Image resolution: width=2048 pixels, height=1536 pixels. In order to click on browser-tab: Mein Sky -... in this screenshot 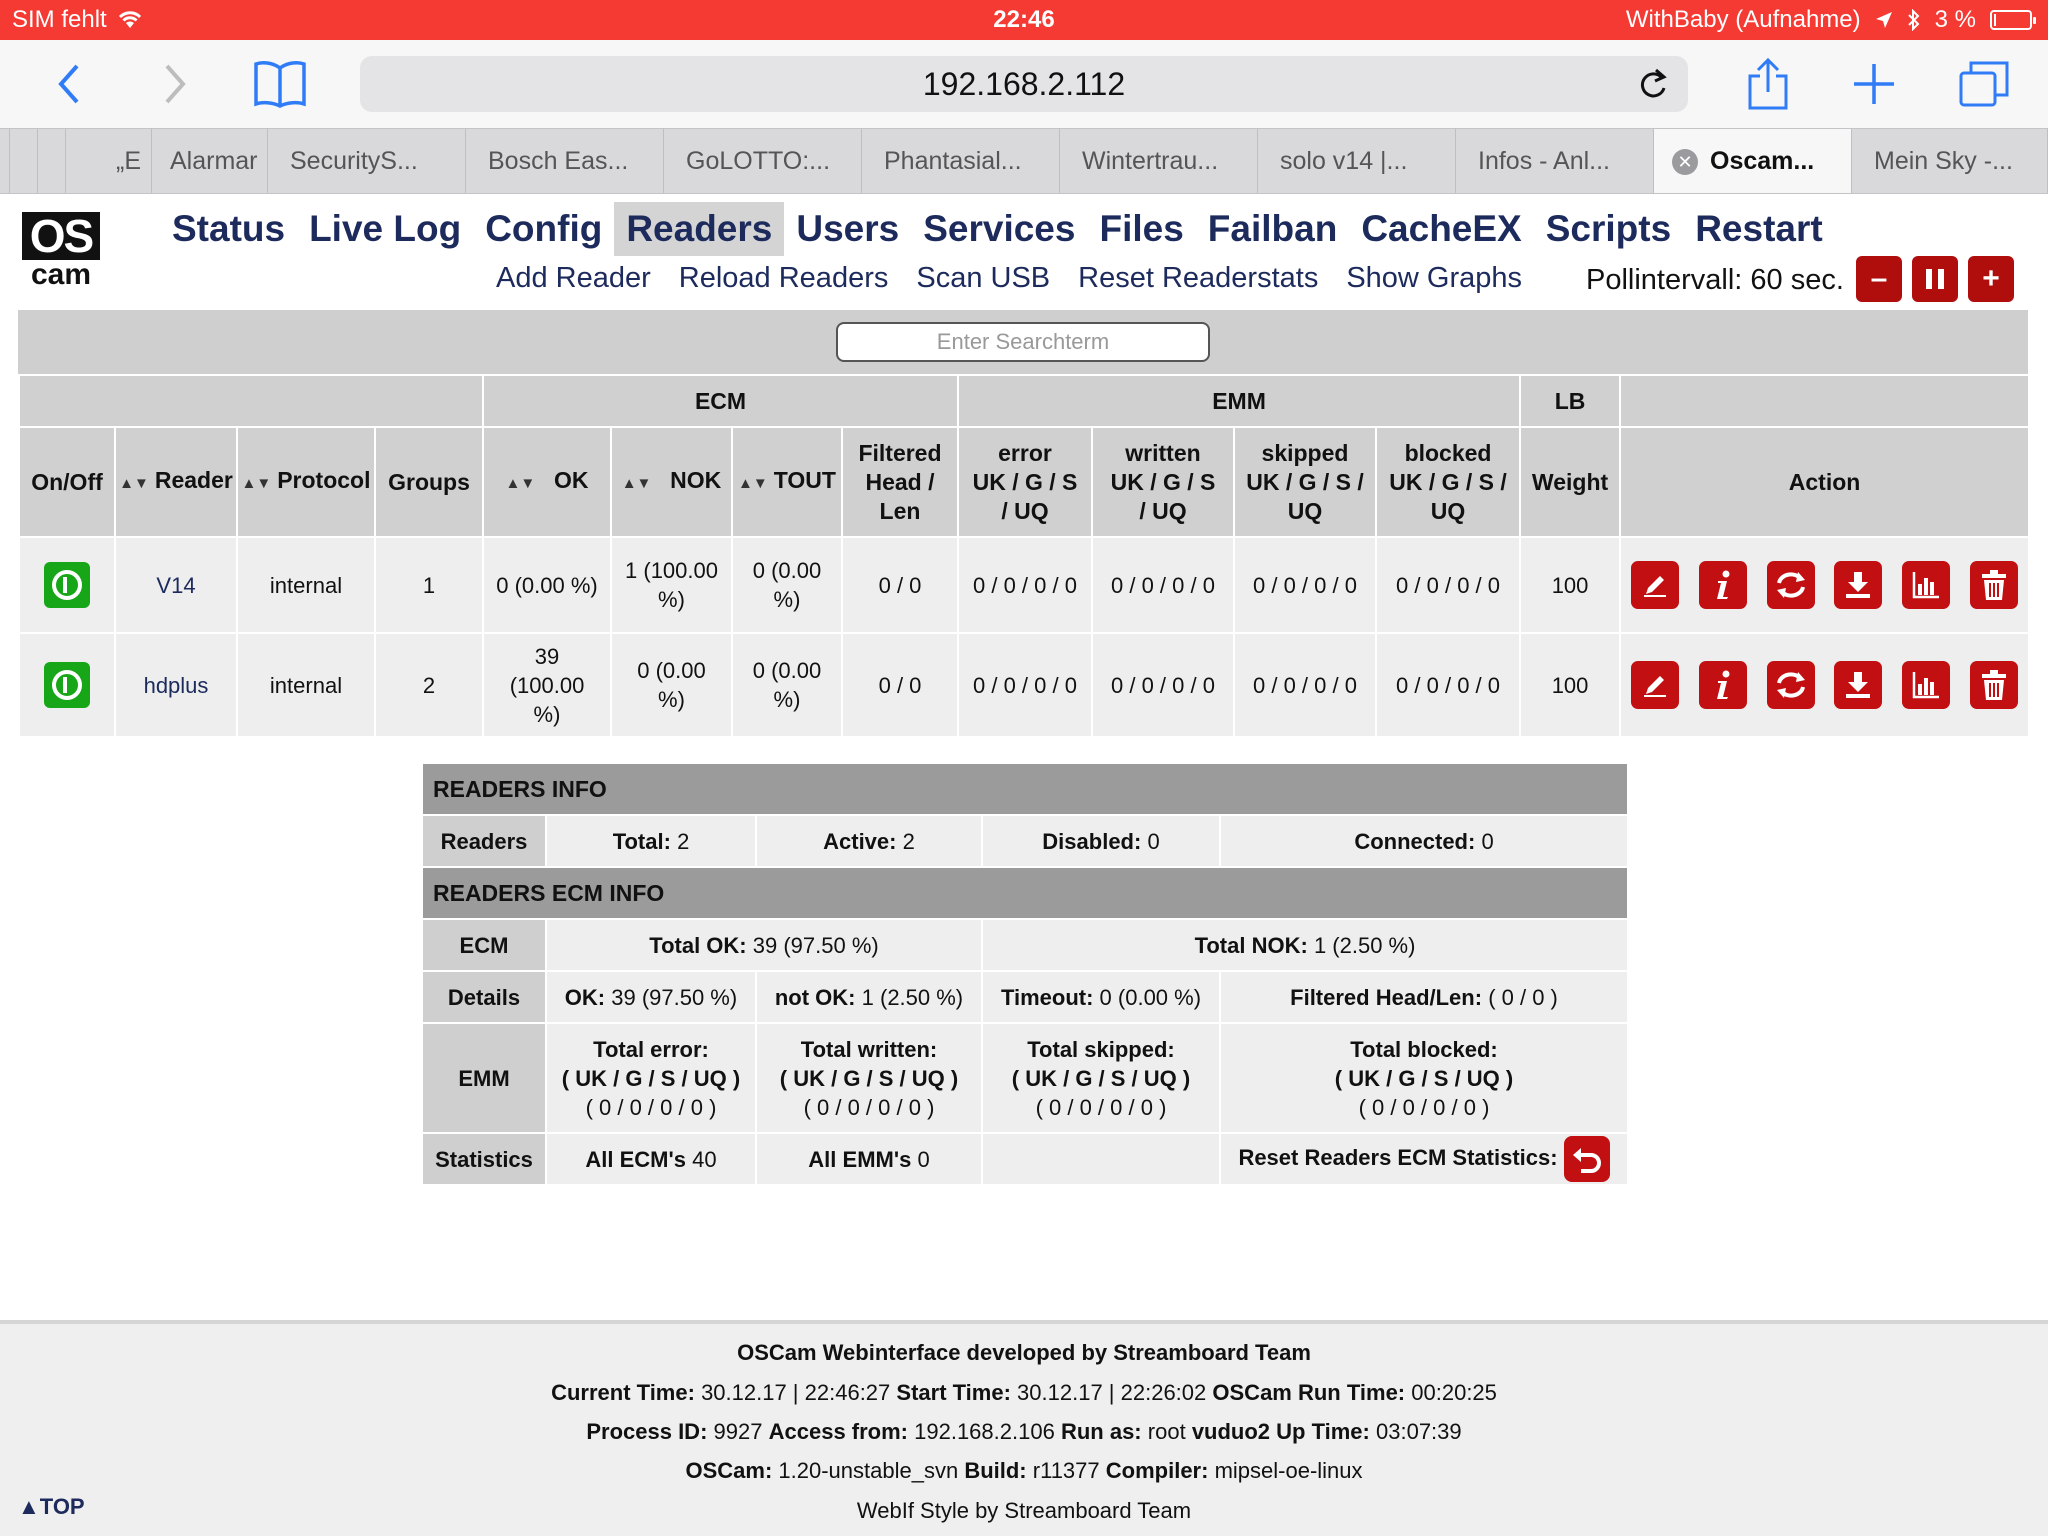, I will do `click(1950, 161)`.